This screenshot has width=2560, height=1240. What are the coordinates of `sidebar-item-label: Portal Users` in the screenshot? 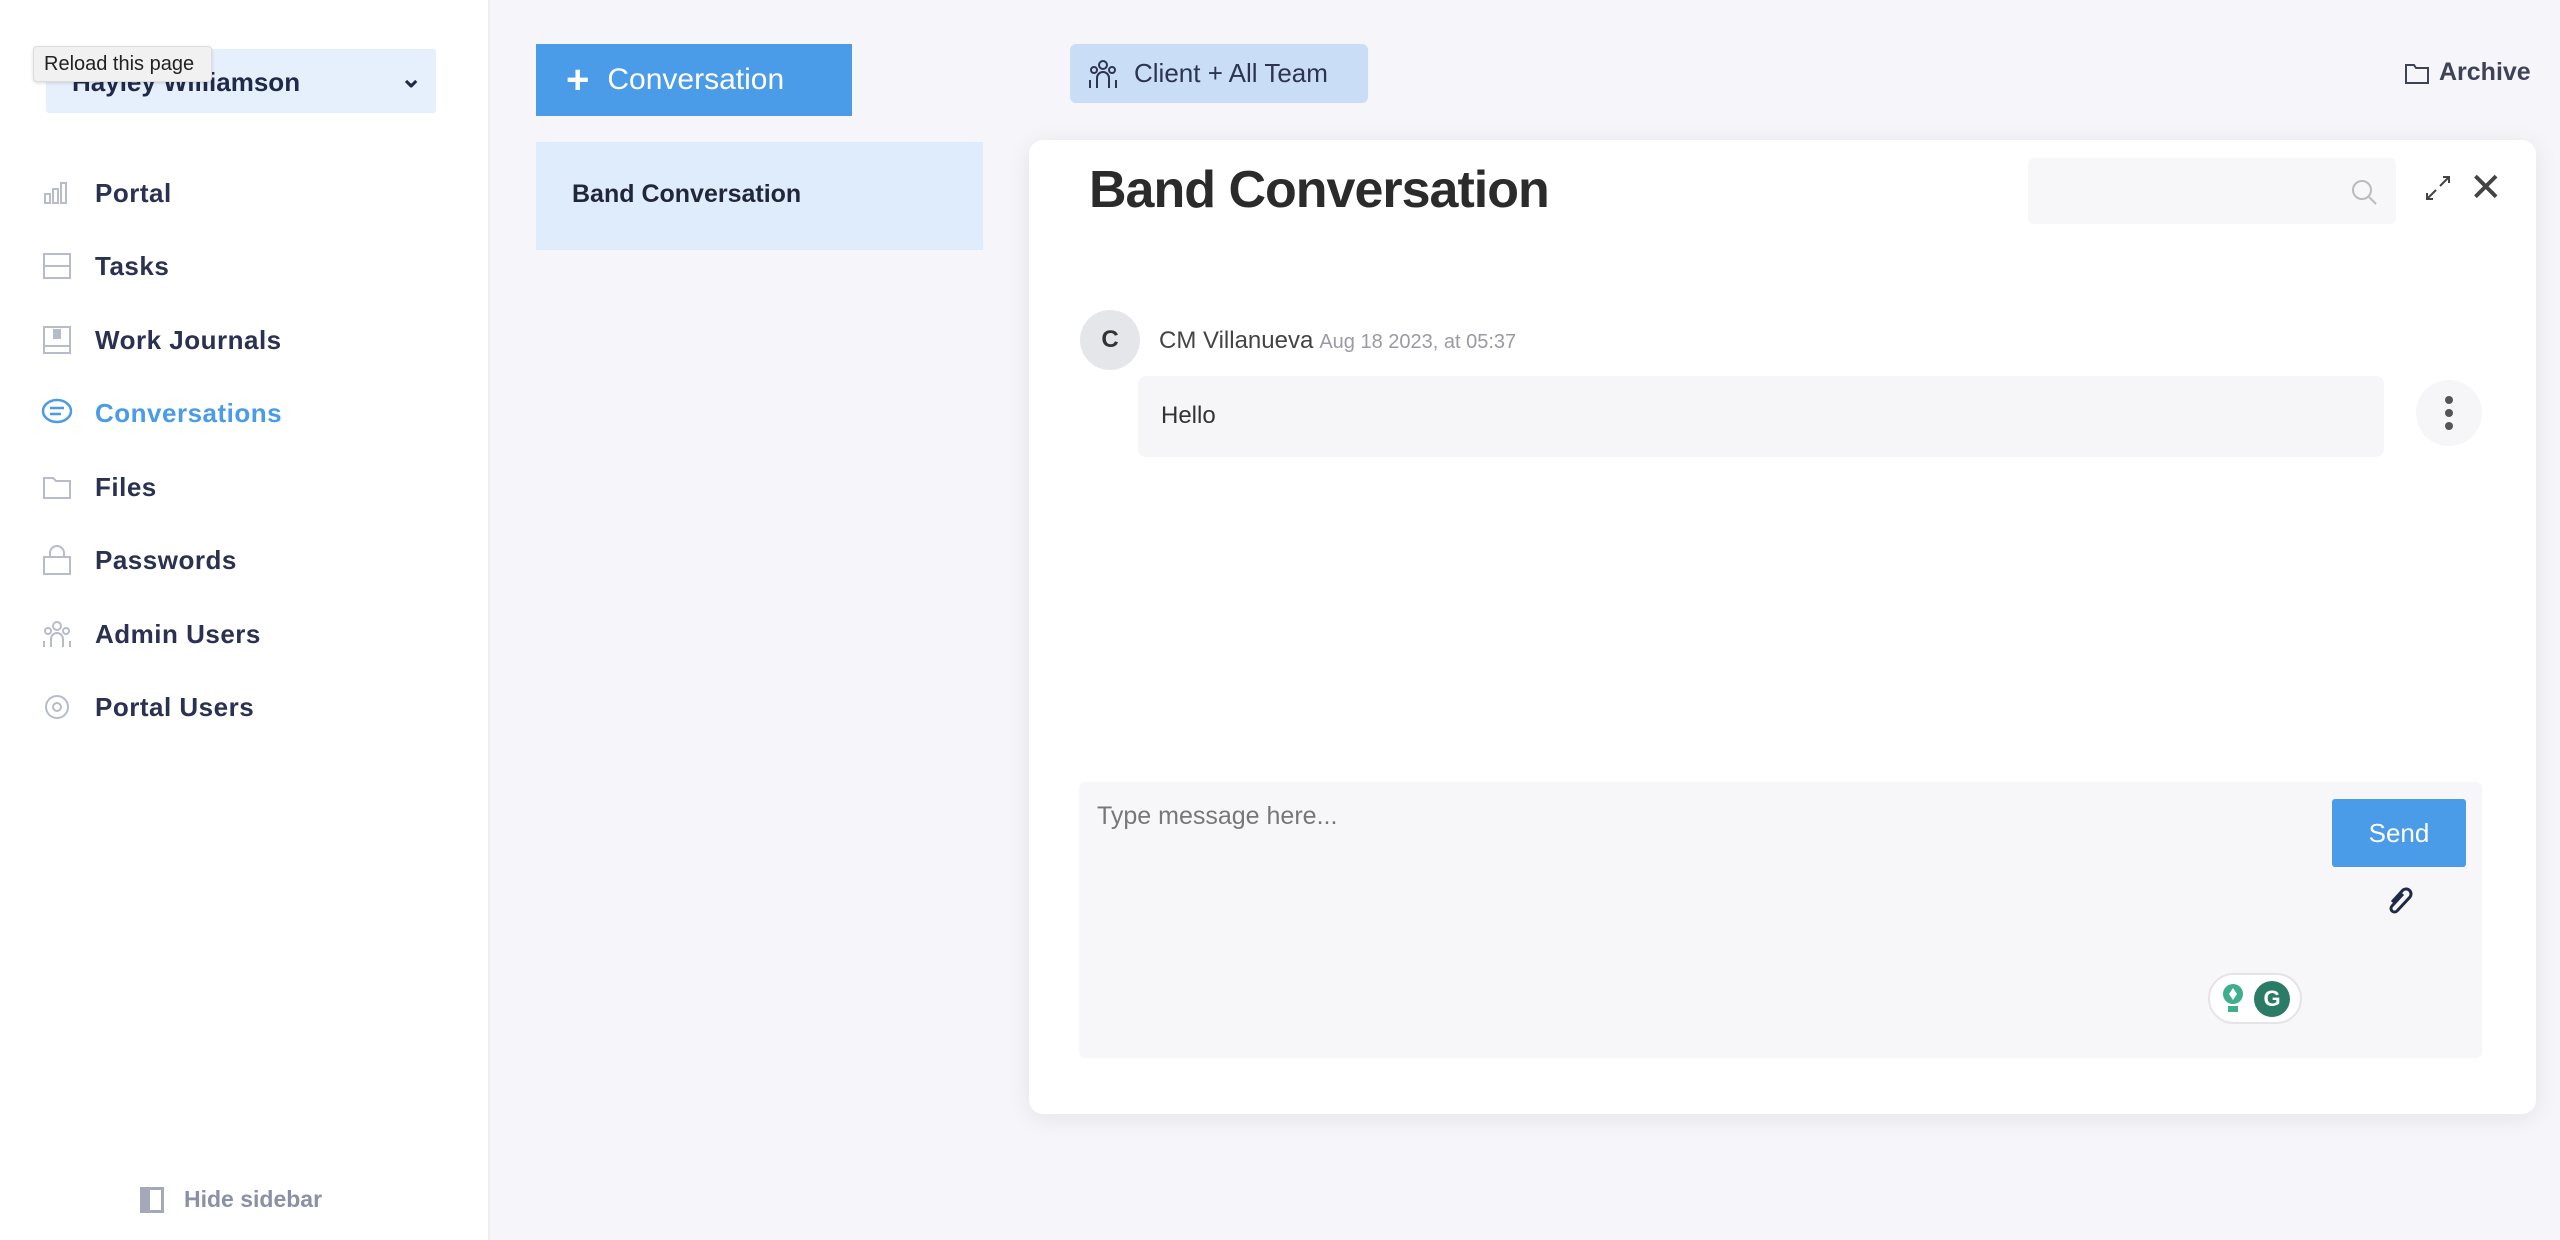 It's located at (175, 706).